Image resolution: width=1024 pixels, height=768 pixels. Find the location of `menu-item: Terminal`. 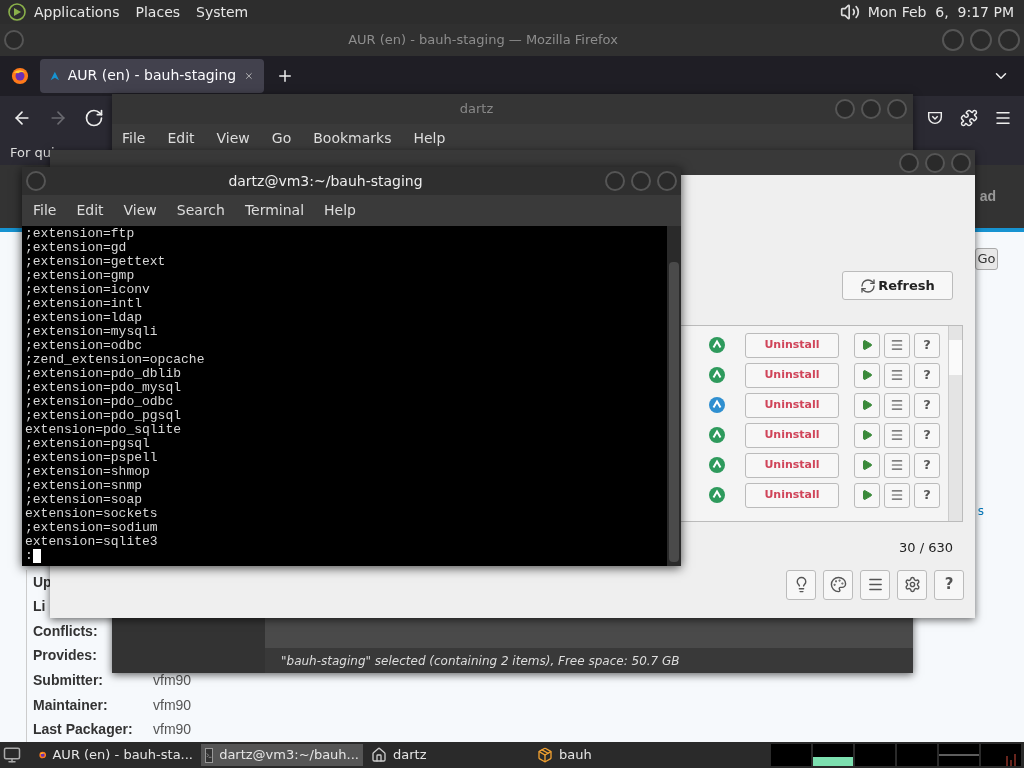

menu-item: Terminal is located at coordinates (274, 210).